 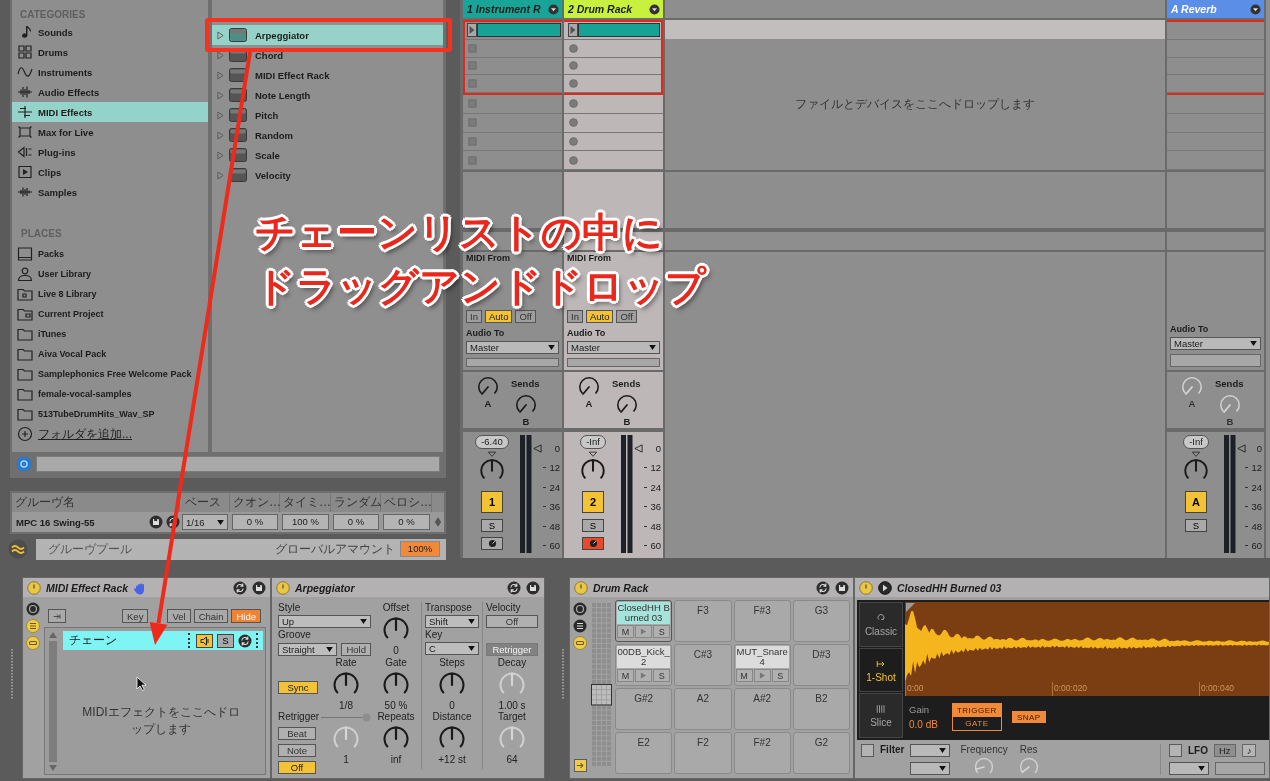 What do you see at coordinates (613, 9) in the screenshot?
I see `track-header: 2 Drum Rack` at bounding box center [613, 9].